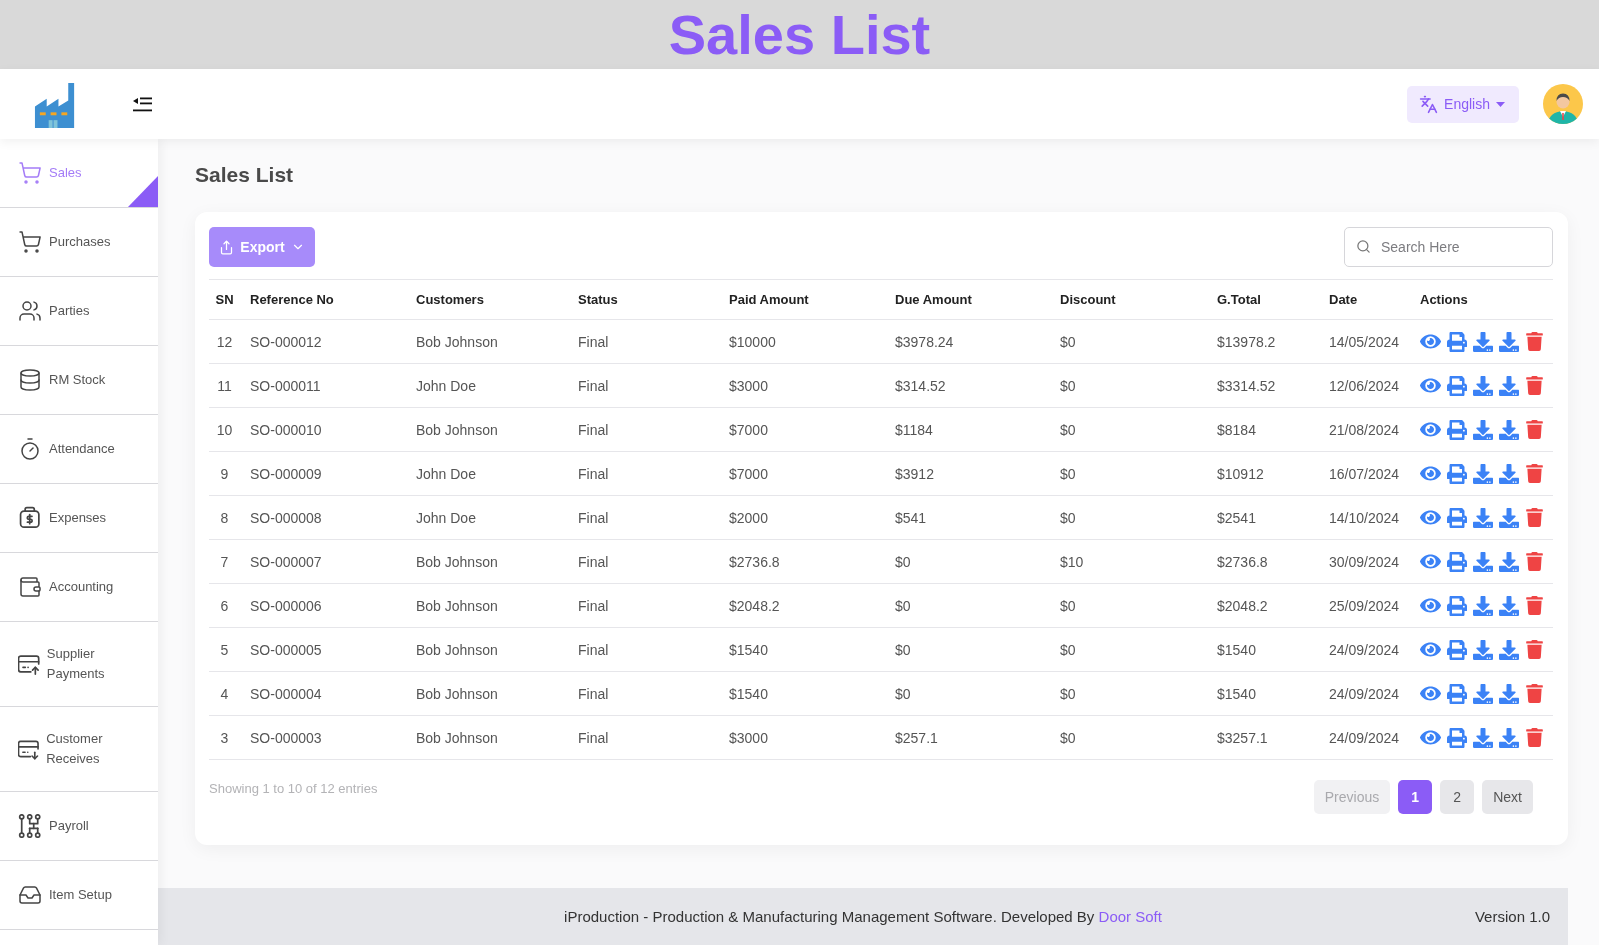 This screenshot has width=1599, height=945. What do you see at coordinates (1563, 104) in the screenshot?
I see `avatar-icon` at bounding box center [1563, 104].